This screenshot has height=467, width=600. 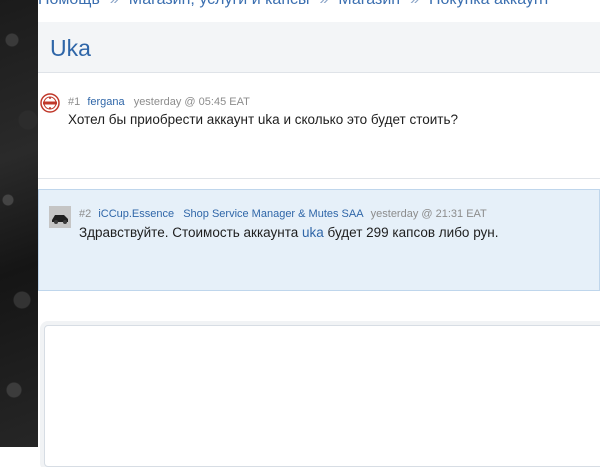 I want to click on post-time: yesterday @ 21:31 EAT, so click(x=428, y=214).